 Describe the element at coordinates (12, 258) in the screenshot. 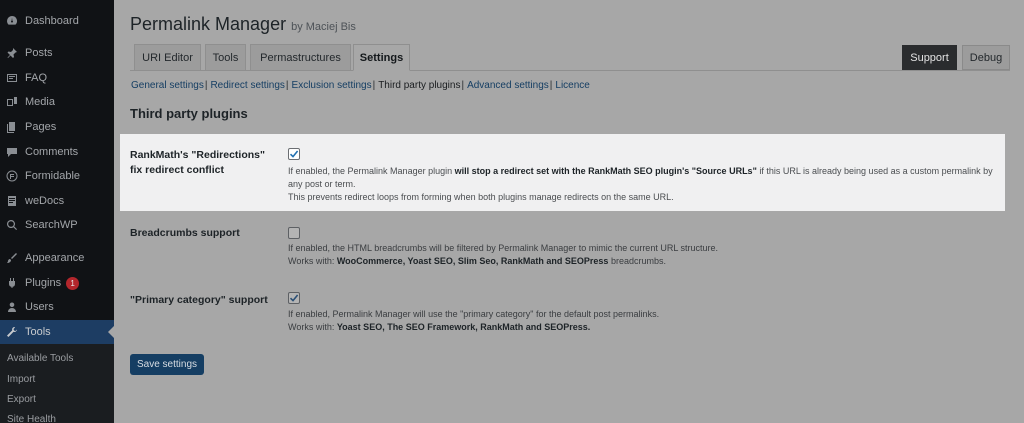

I see `brush-icon` at that location.